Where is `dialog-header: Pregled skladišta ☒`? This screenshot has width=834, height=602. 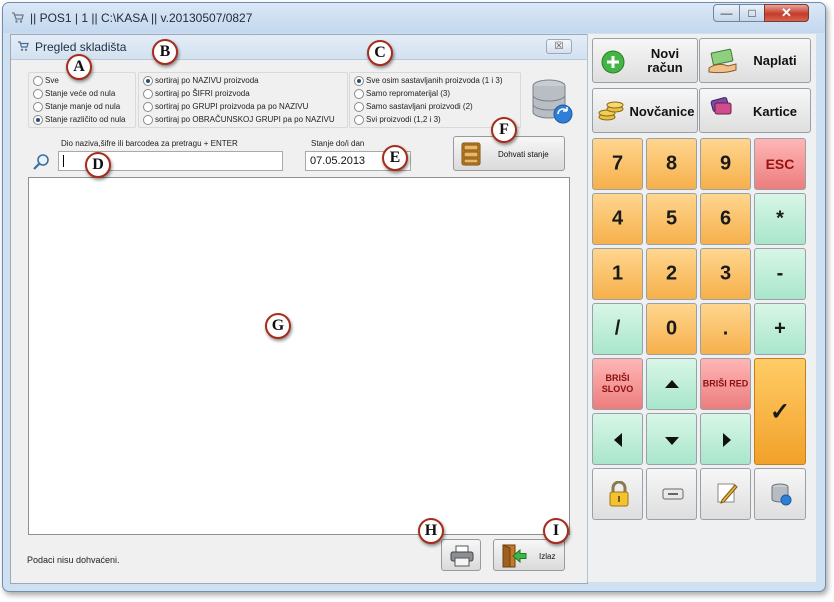 dialog-header: Pregled skladišta ☒ is located at coordinates (299, 47).